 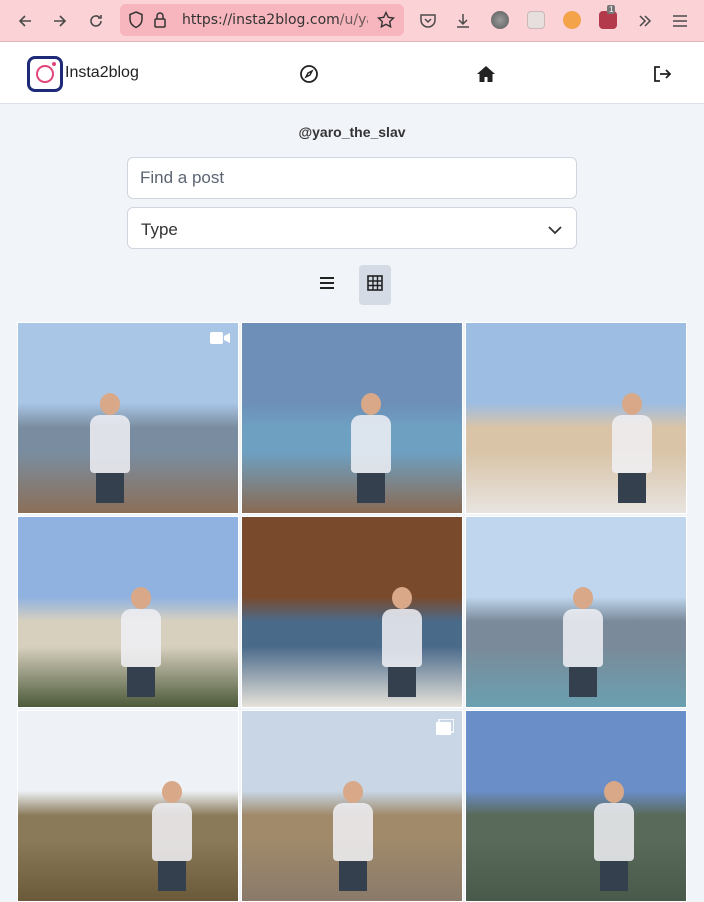 I want to click on extension-globe-icon, so click(x=500, y=20).